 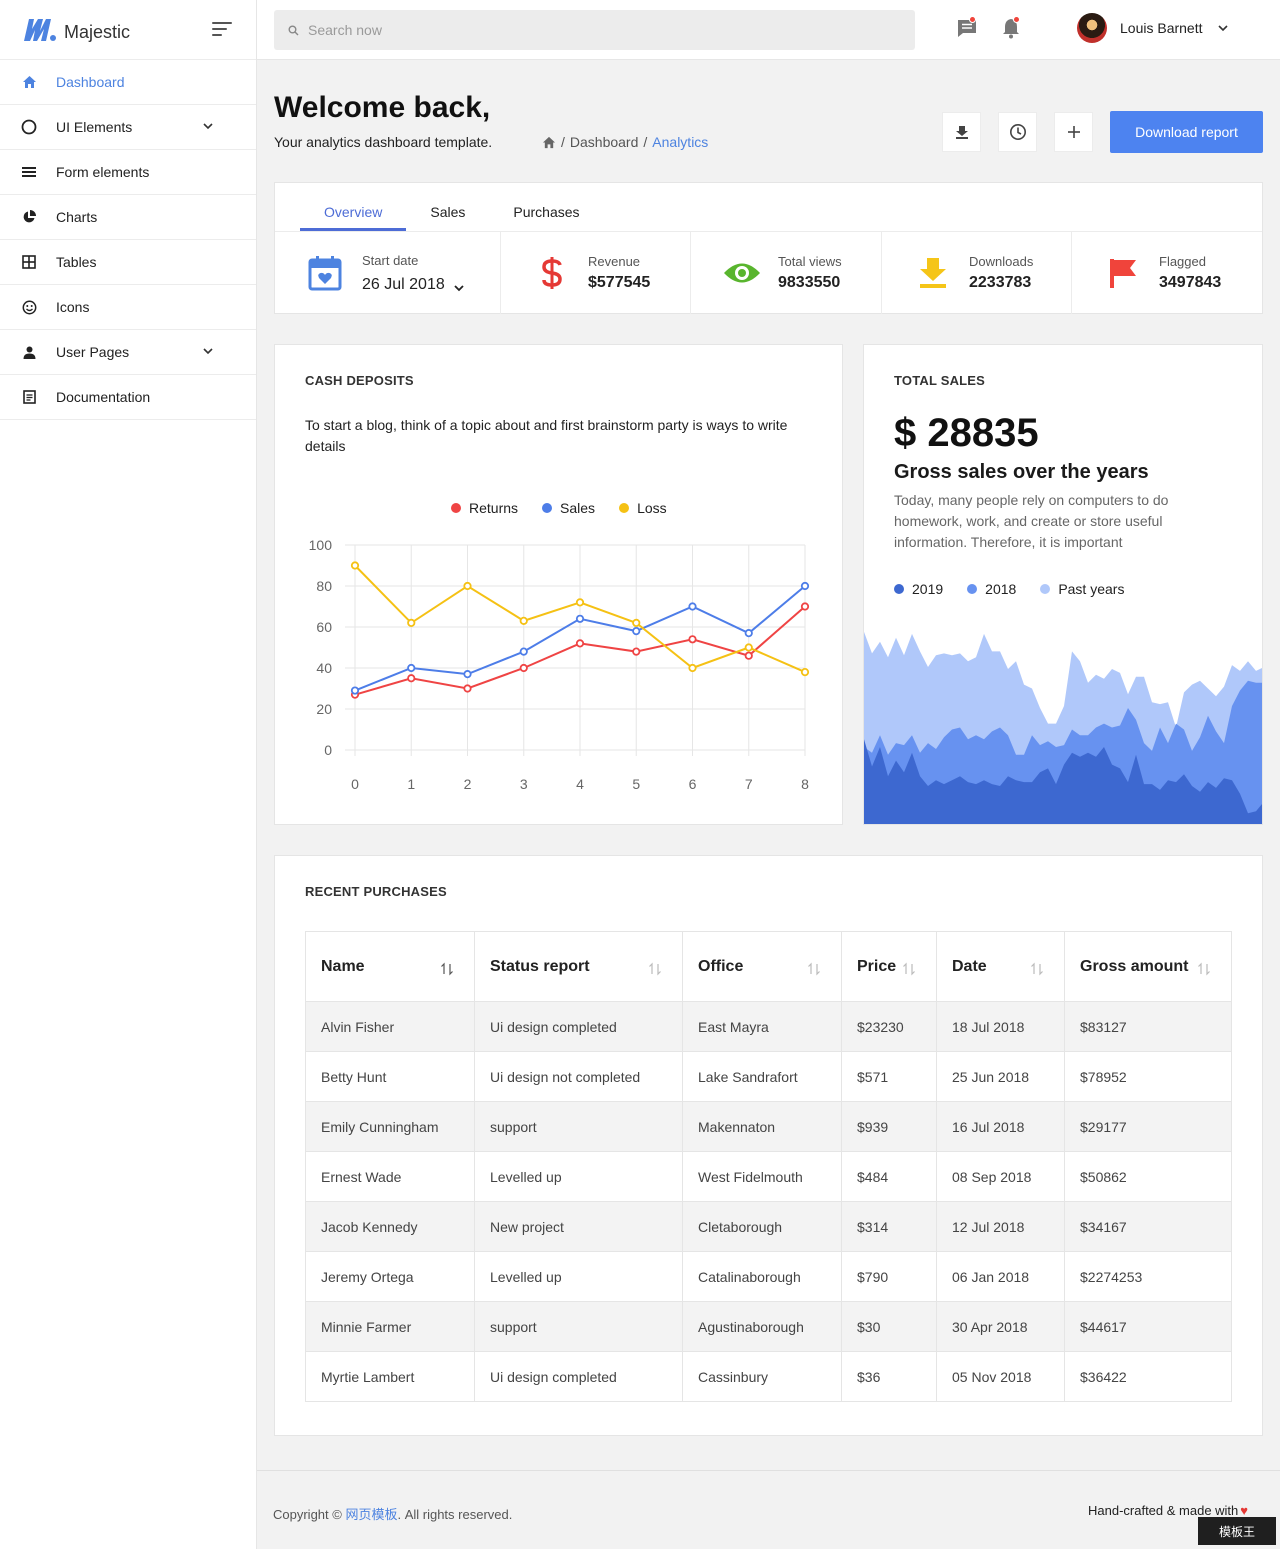 What do you see at coordinates (1073, 132) in the screenshot?
I see `add-button` at bounding box center [1073, 132].